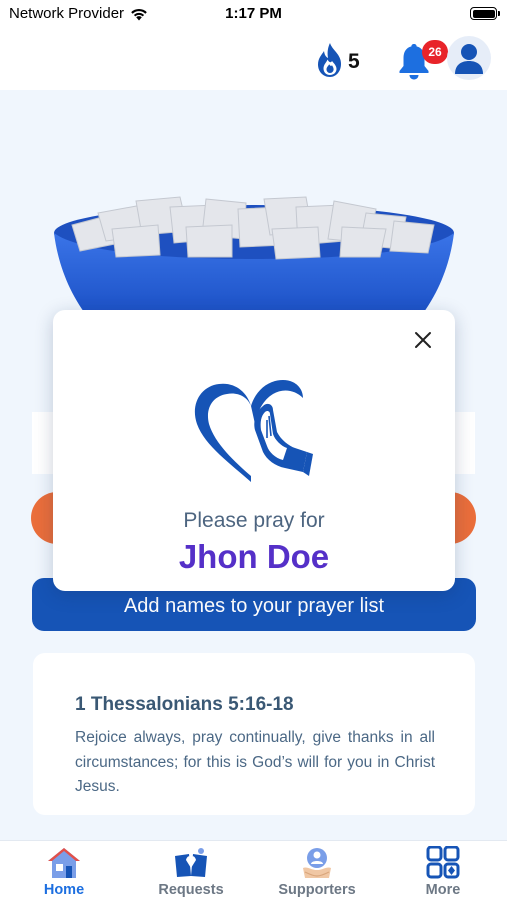  What do you see at coordinates (329, 60) in the screenshot?
I see `flame-icon` at bounding box center [329, 60].